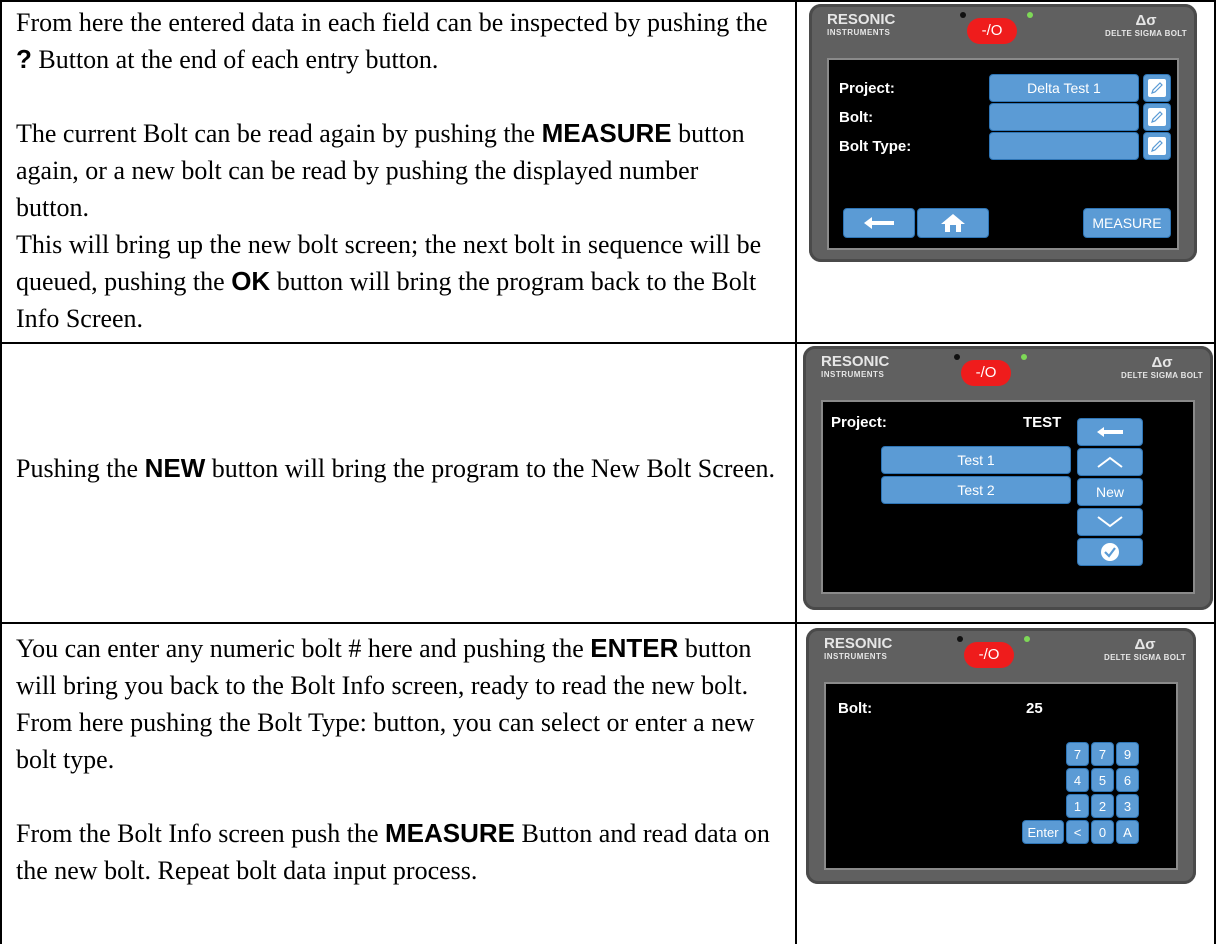 This screenshot has height=944, width=1216. I want to click on chevron-down-icon, so click(1110, 522).